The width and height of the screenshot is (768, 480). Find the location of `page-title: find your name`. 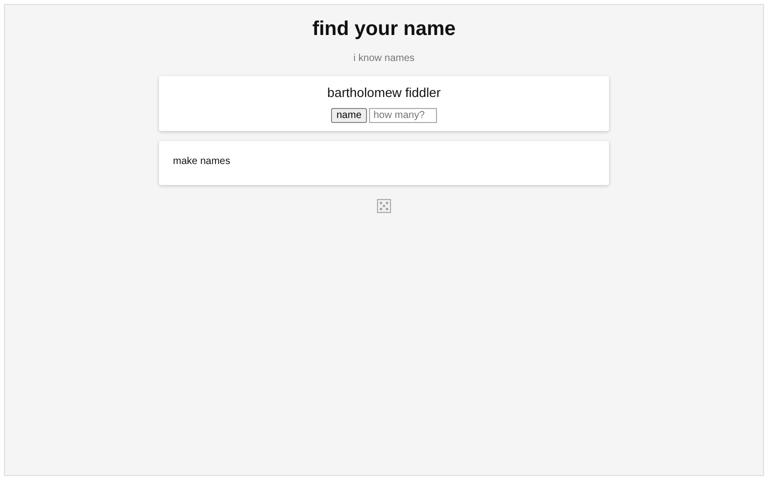

page-title: find your name is located at coordinates (384, 29).